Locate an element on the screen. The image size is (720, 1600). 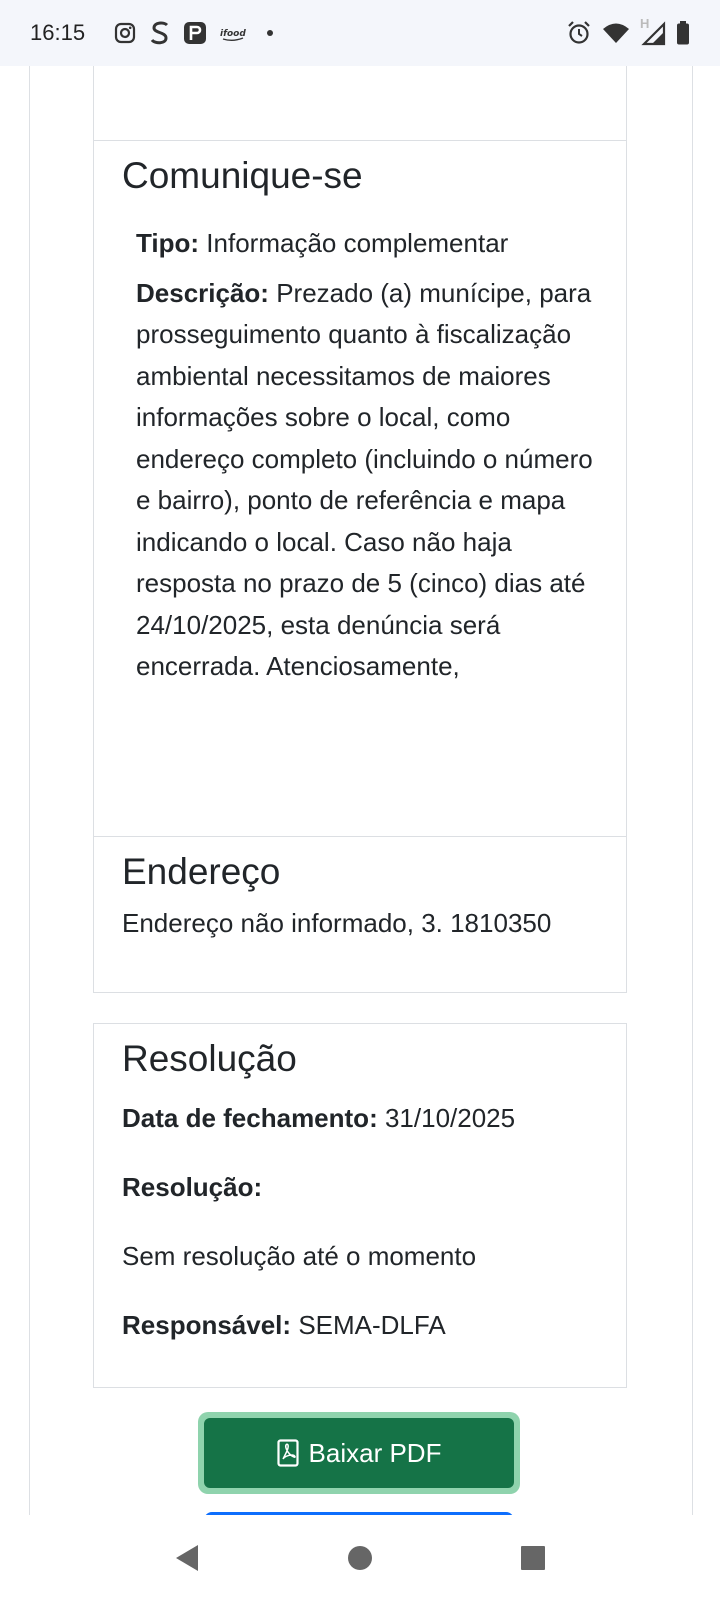
home-button is located at coordinates (360, 1558).